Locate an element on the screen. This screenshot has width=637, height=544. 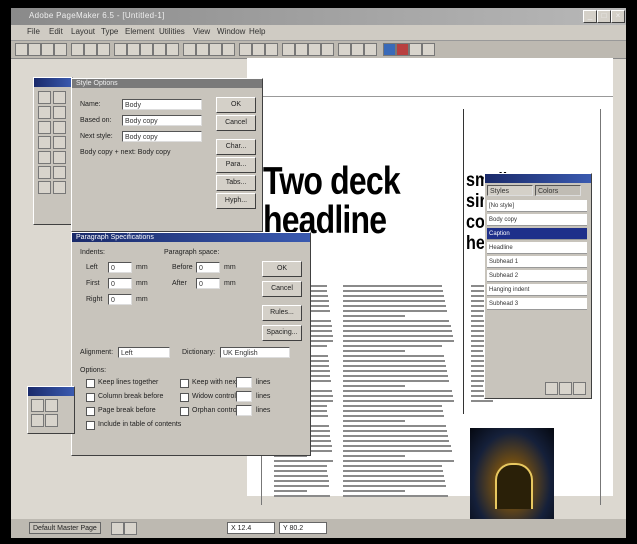
place-icon is located at coordinates (245, 49).